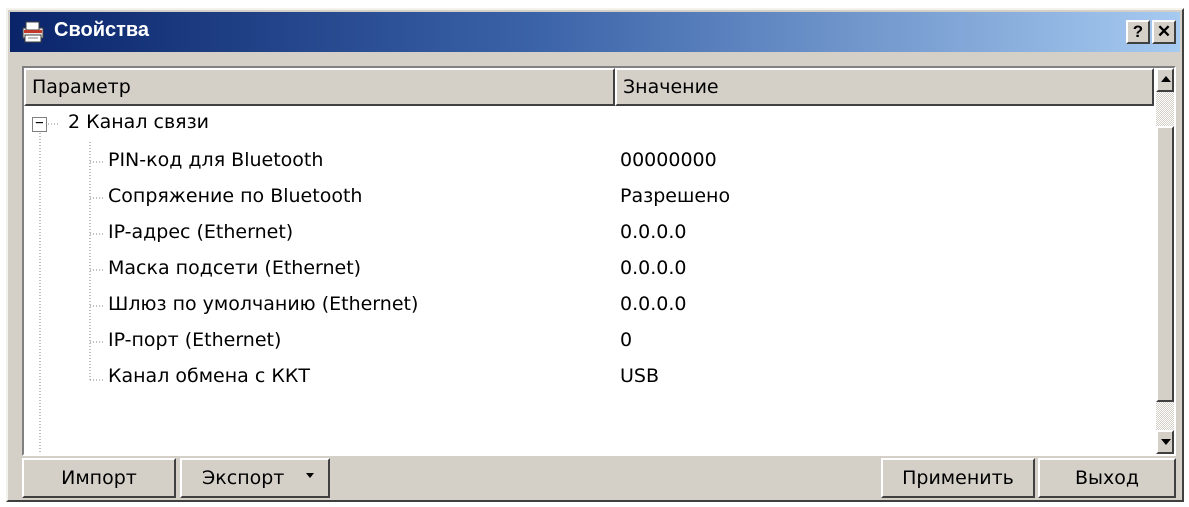 The height and width of the screenshot is (507, 1189). I want to click on list-item: IP-адрес (Ethernet) 0.0.0.0, so click(589, 234).